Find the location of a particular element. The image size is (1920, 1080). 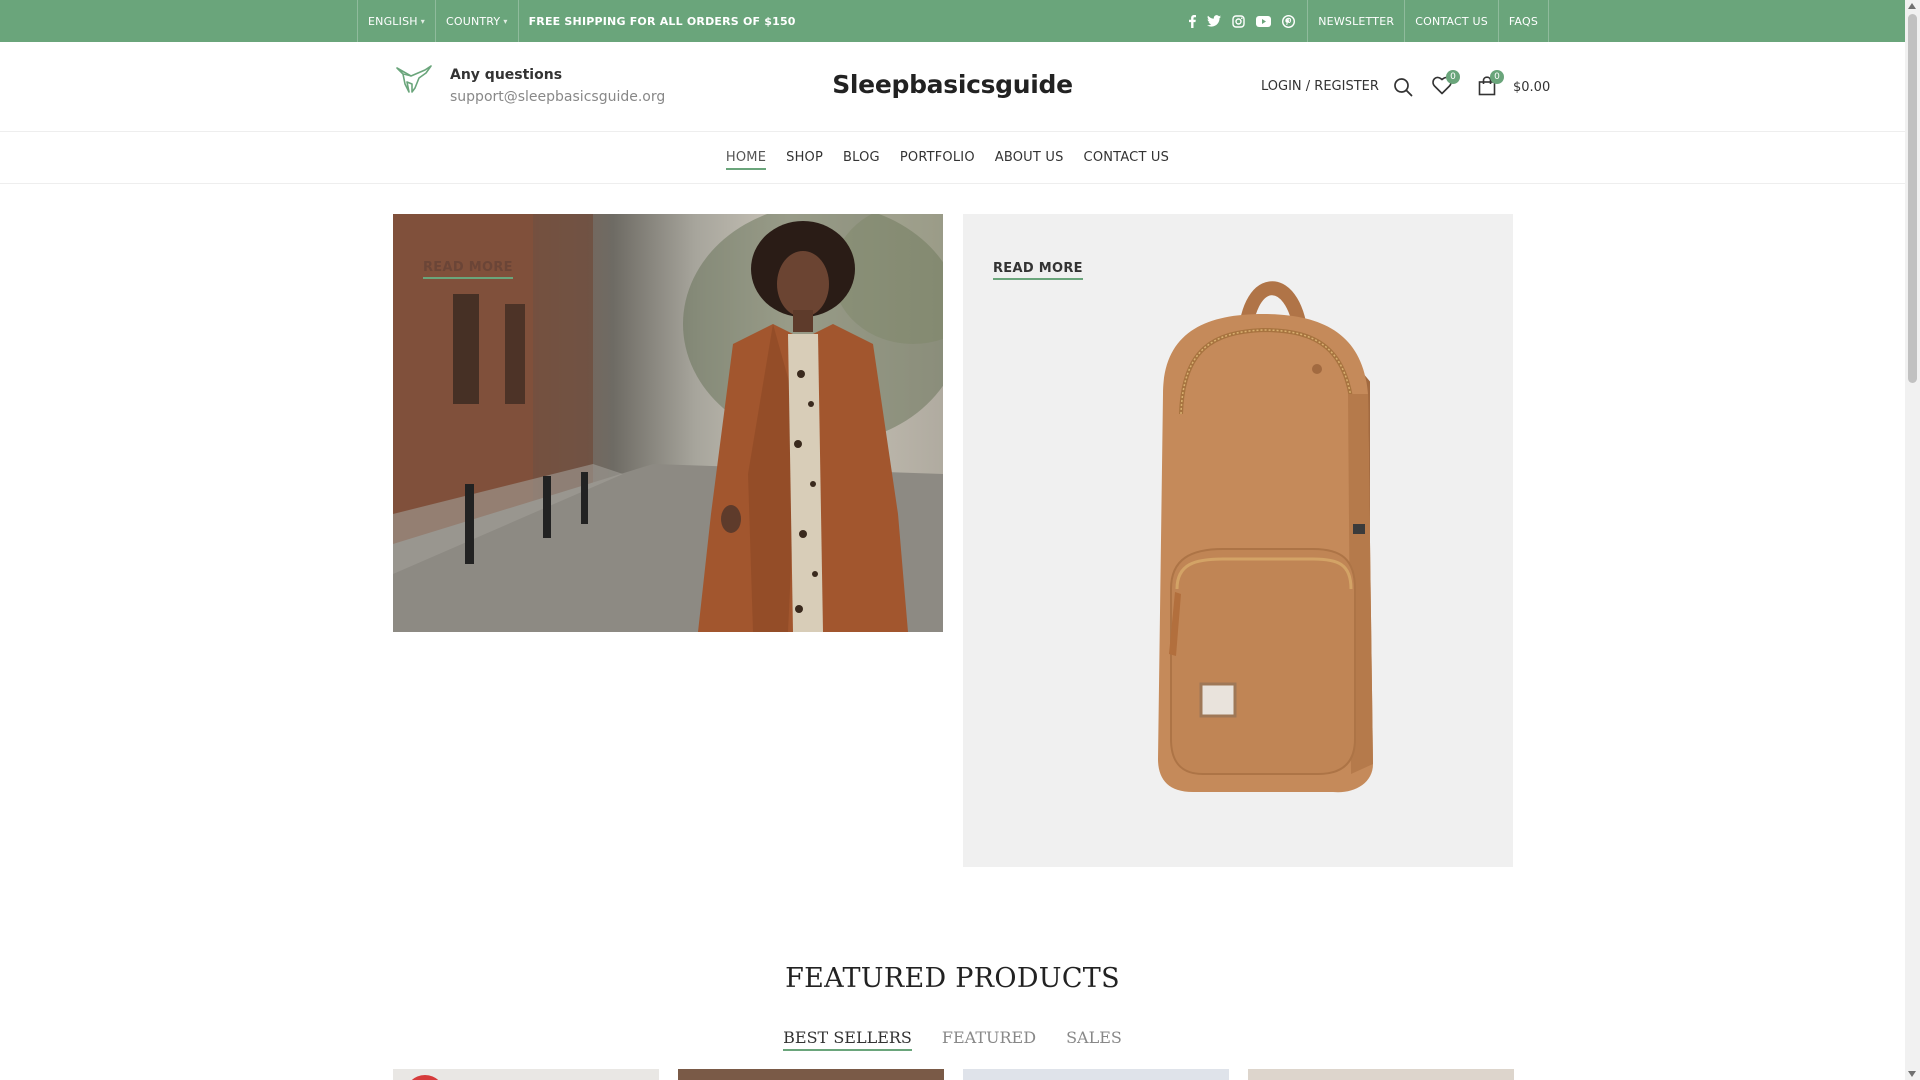

cart-total: $0.00 is located at coordinates (1531, 87).